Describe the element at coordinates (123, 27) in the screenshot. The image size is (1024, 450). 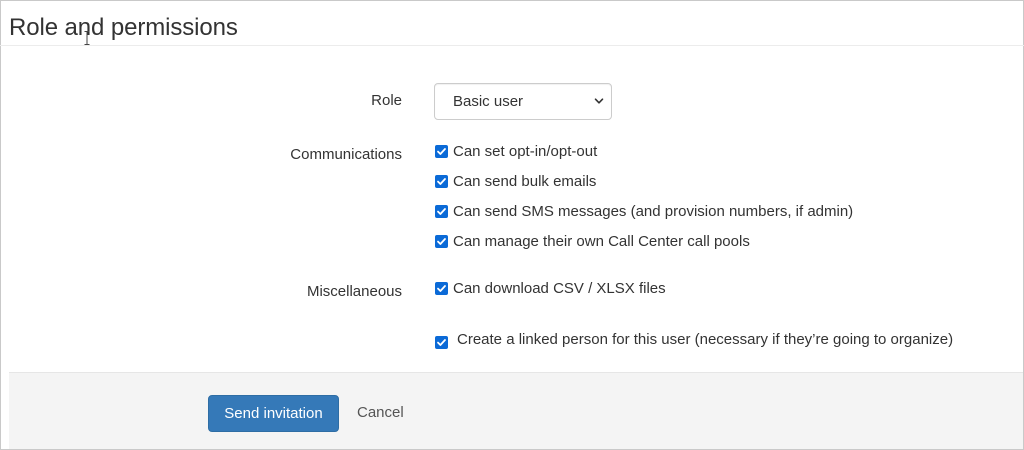
I see `page-title: Role and permissions` at that location.